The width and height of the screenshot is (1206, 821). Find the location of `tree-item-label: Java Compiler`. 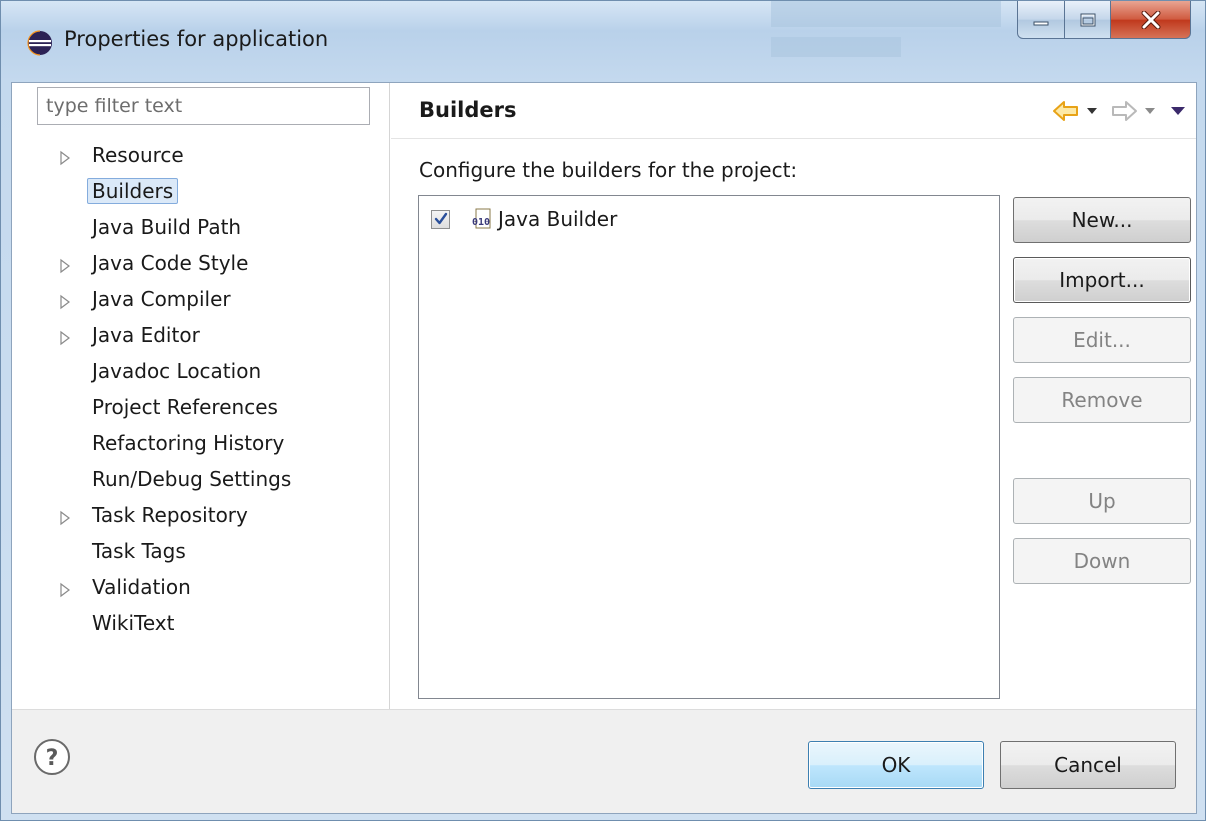

tree-item-label: Java Compiler is located at coordinates (161, 299).